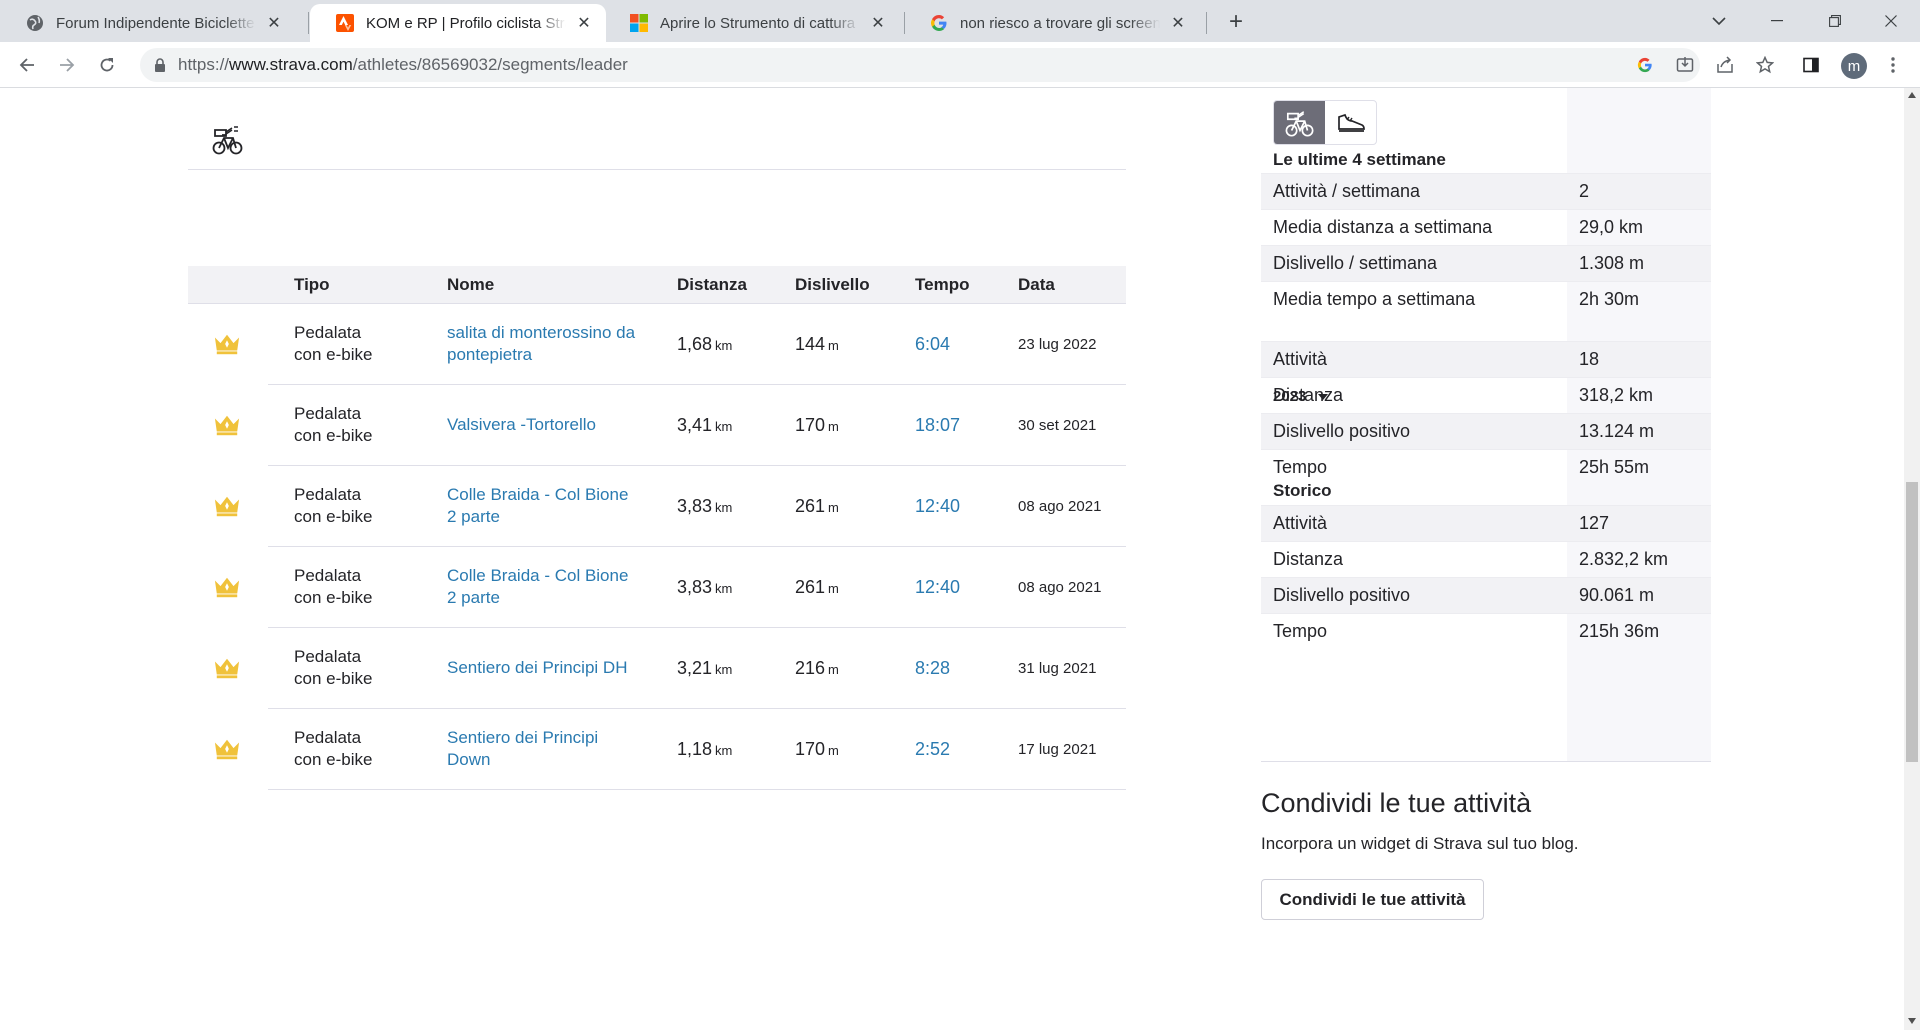 Image resolution: width=1920 pixels, height=1030 pixels. I want to click on segment-name-link: Sentiero dei Principi Down, so click(542, 749).